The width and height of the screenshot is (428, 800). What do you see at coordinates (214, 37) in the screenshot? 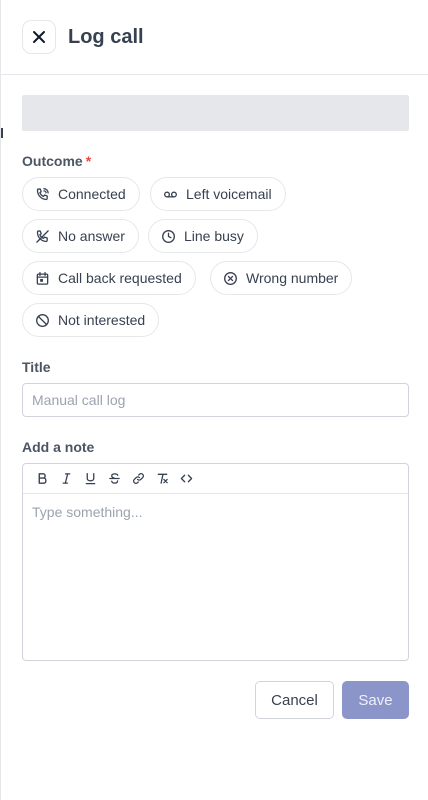
I see `panel-header: Log call` at bounding box center [214, 37].